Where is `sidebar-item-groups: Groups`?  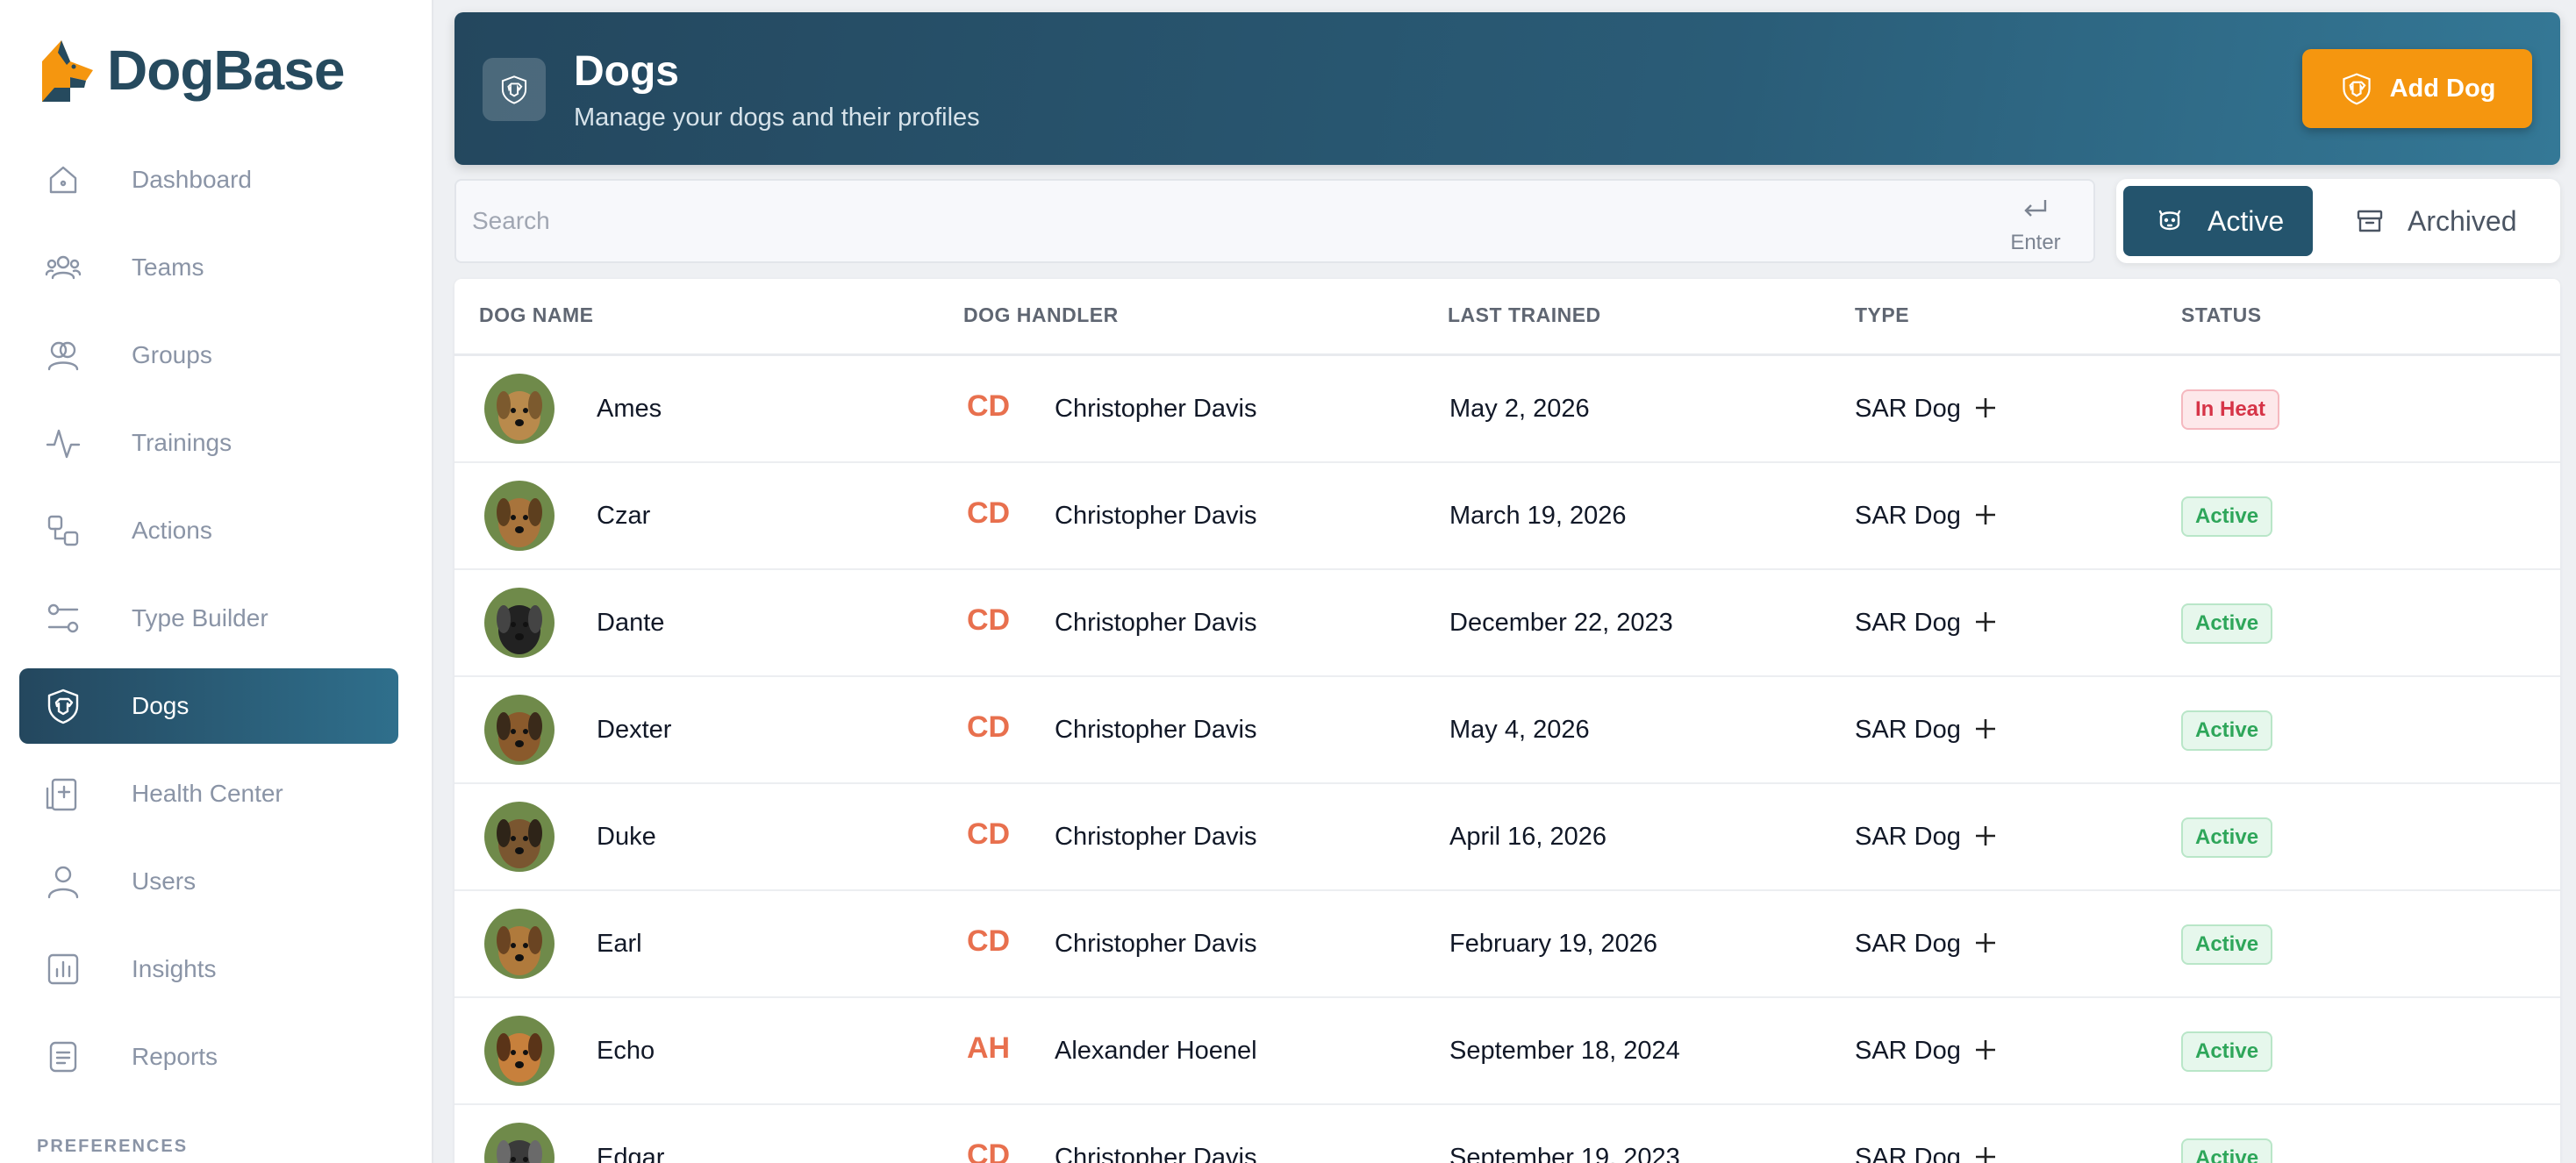 sidebar-item-groups: Groups is located at coordinates (208, 355).